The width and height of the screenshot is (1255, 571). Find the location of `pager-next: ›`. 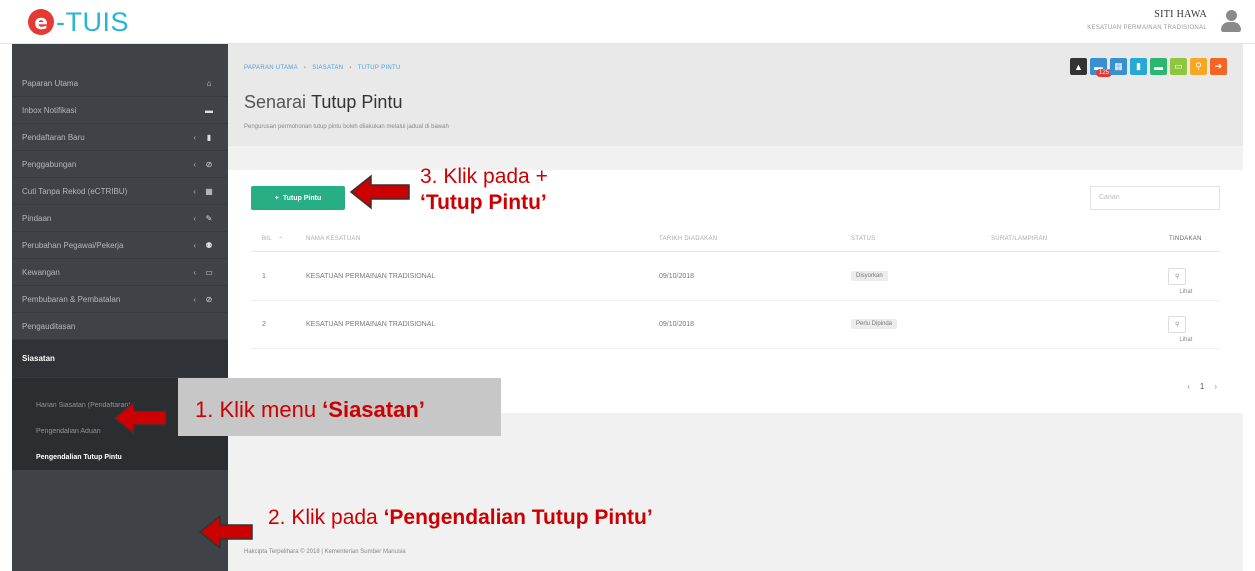

pager-next: › is located at coordinates (1215, 386).